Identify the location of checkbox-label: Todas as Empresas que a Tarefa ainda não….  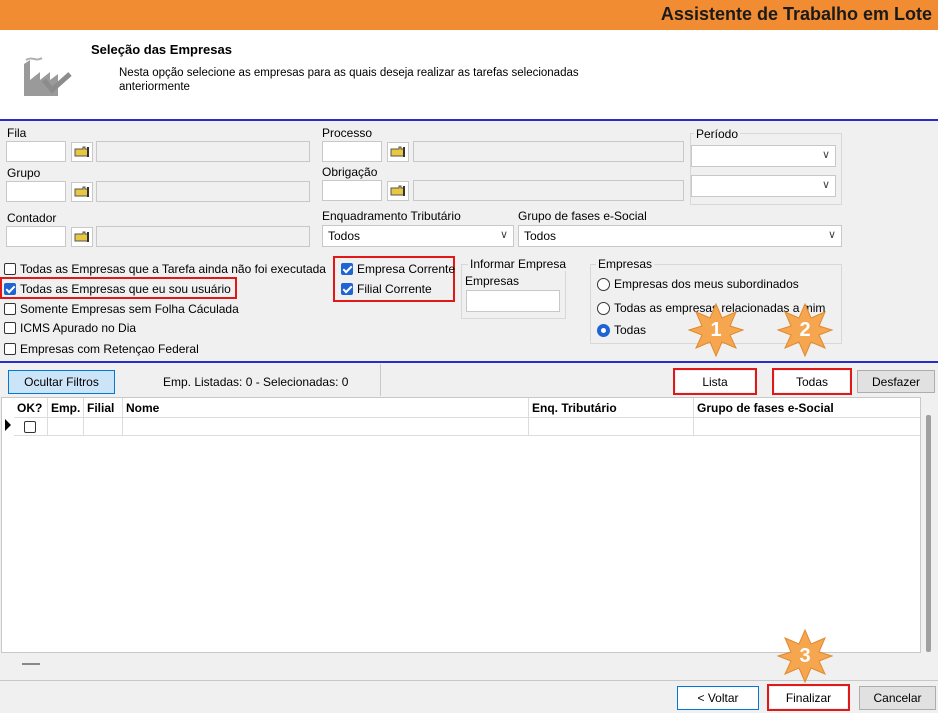
(173, 269).